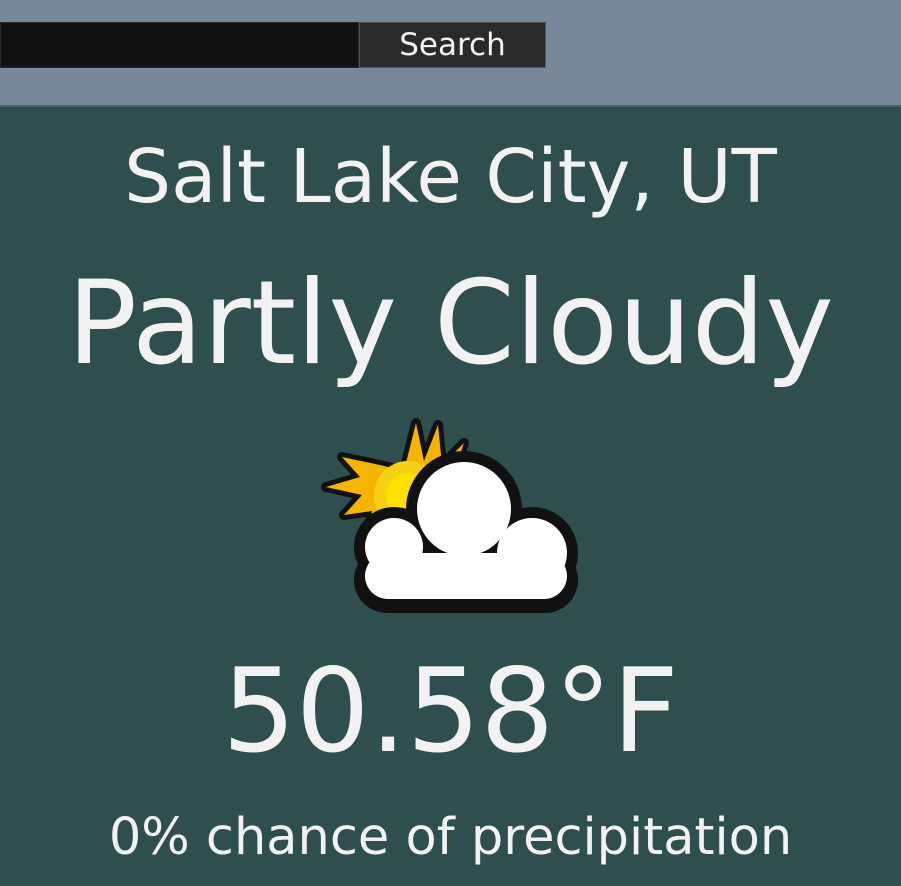 Image resolution: width=901 pixels, height=886 pixels. I want to click on location-title: Salt Lake City, UT, so click(450, 177).